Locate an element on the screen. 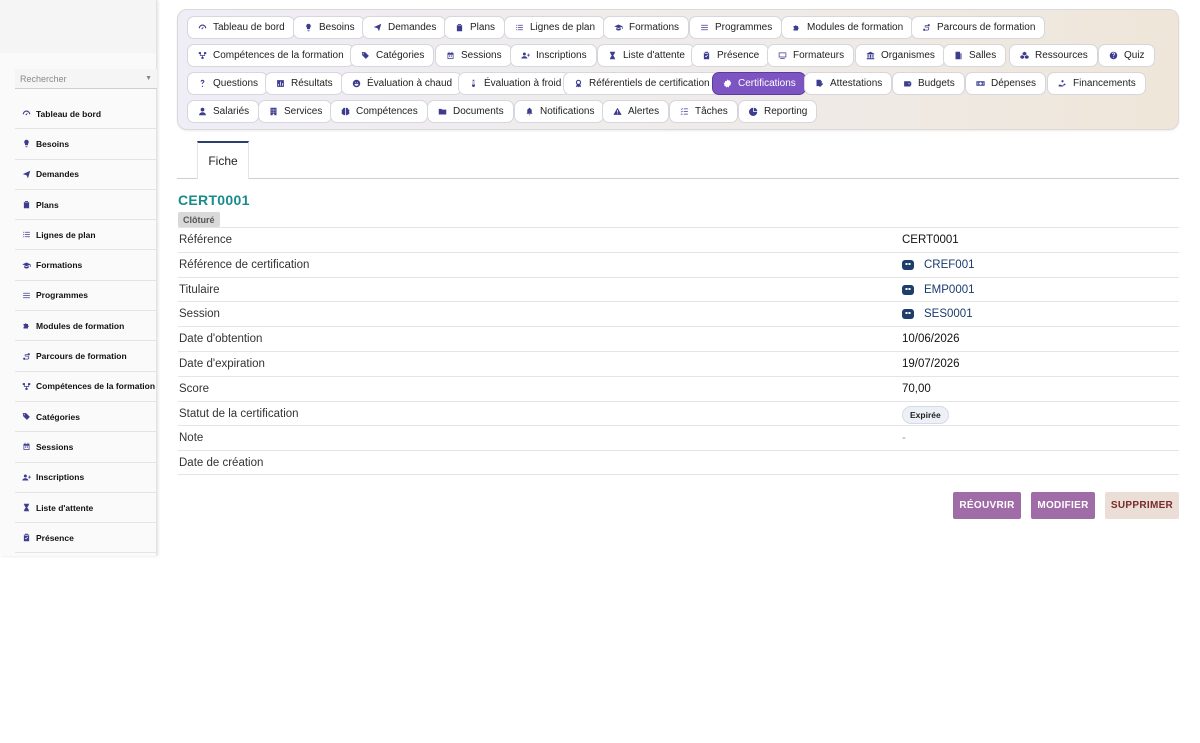 Image resolution: width=1200 pixels, height=743 pixels. tasks-icon is located at coordinates (684, 112).